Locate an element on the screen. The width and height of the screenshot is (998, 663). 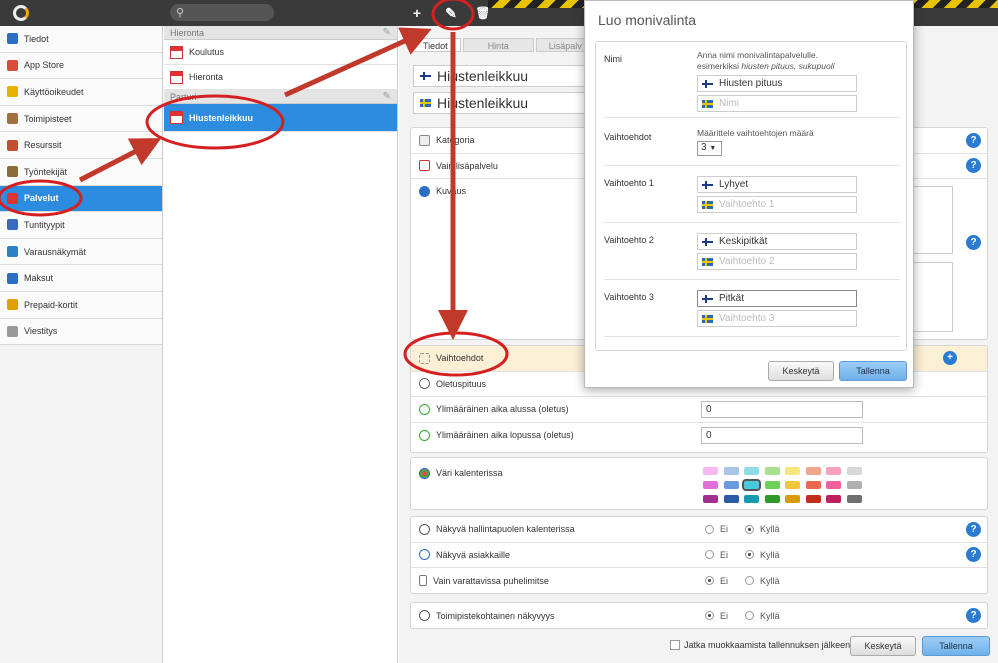
list-item: Hieronta is located at coordinates (280, 77).